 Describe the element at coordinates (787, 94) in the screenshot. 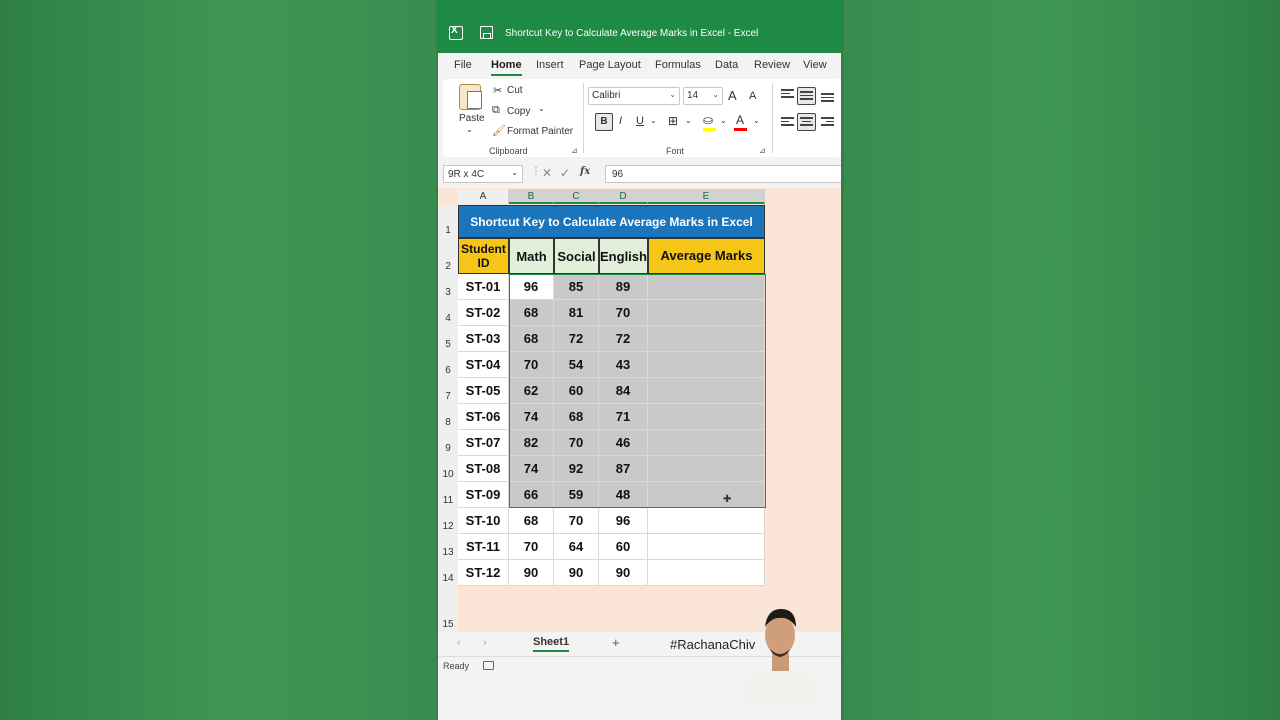

I see `align-top-icon` at that location.